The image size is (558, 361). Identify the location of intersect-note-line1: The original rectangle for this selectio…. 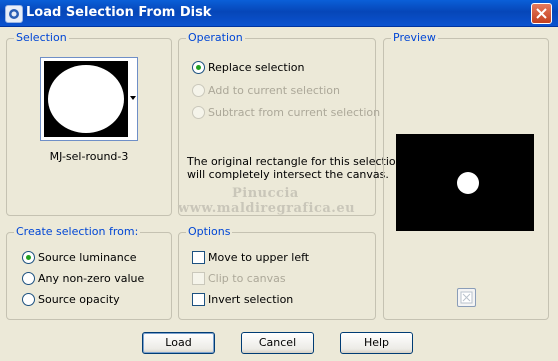
(295, 161).